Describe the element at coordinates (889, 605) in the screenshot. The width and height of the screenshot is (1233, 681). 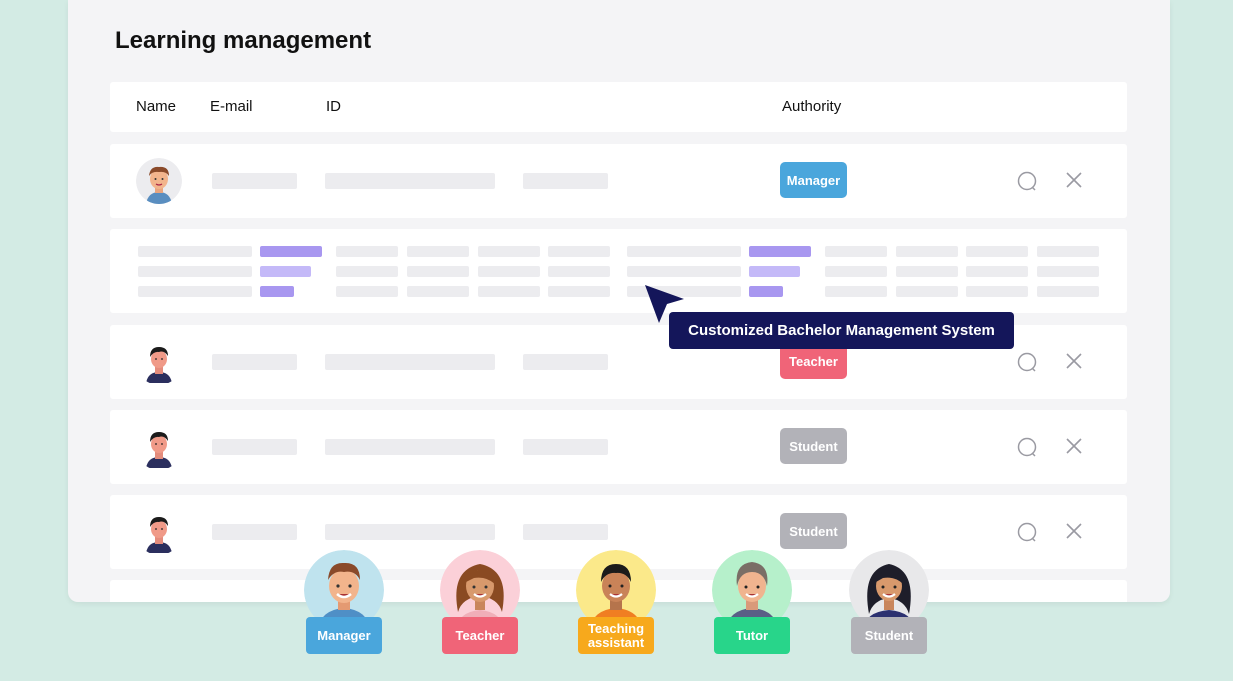
I see `role-card-student: Student` at that location.